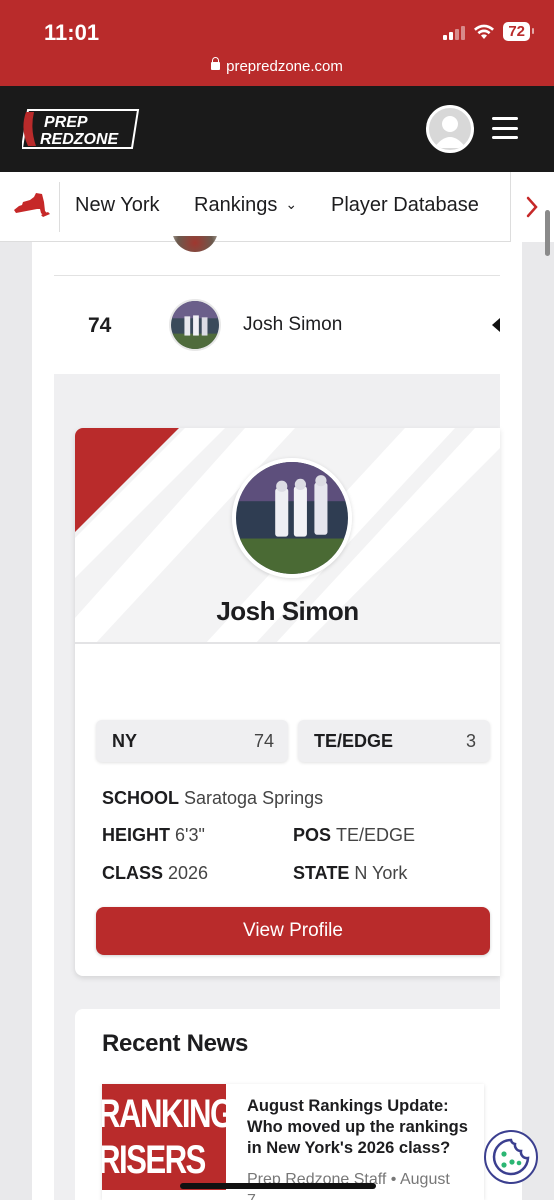 The width and height of the screenshot is (554, 1200). Describe the element at coordinates (287, 611) in the screenshot. I see `player-name: Josh Simon` at that location.